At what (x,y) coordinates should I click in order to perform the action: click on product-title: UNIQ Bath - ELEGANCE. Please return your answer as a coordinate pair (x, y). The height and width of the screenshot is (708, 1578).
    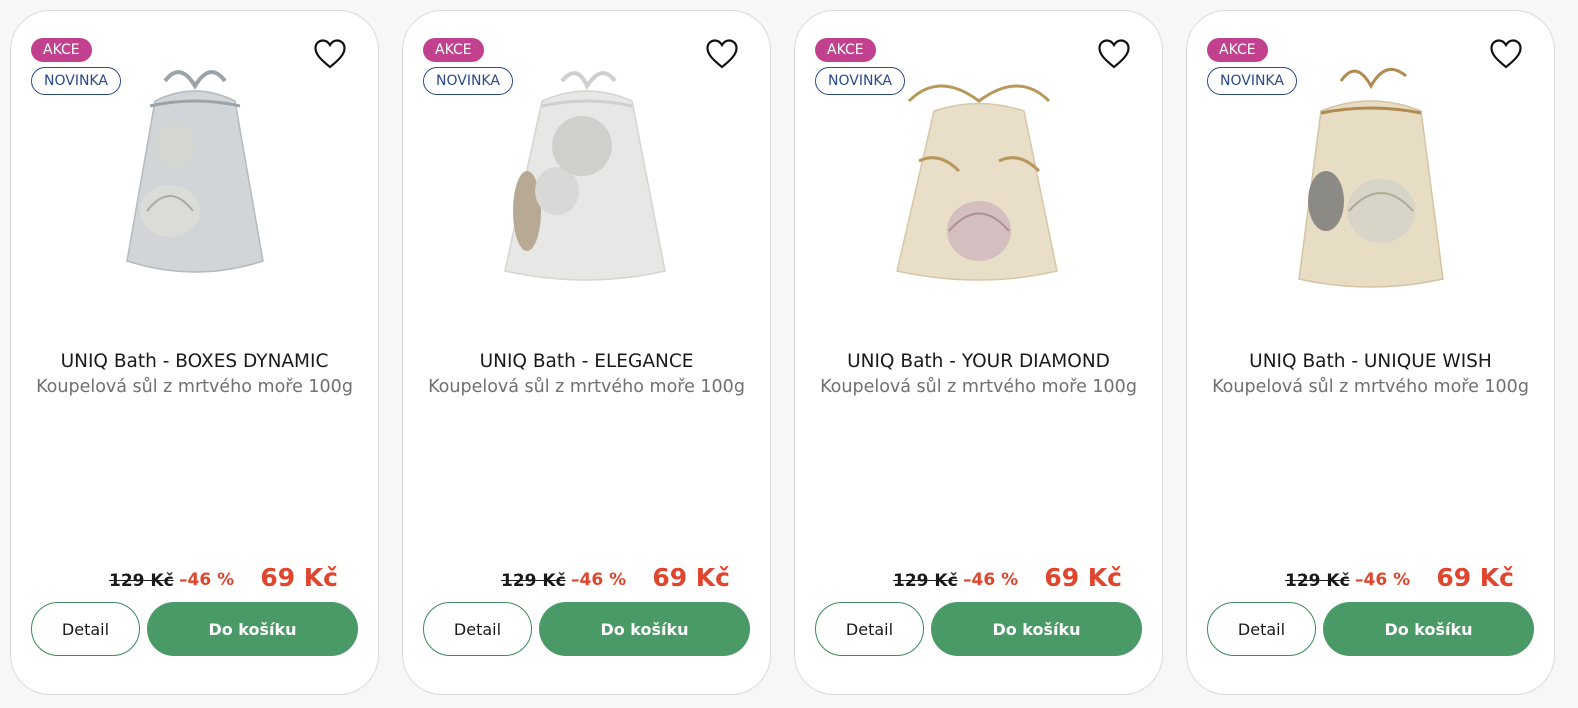
    Looking at the image, I should click on (586, 361).